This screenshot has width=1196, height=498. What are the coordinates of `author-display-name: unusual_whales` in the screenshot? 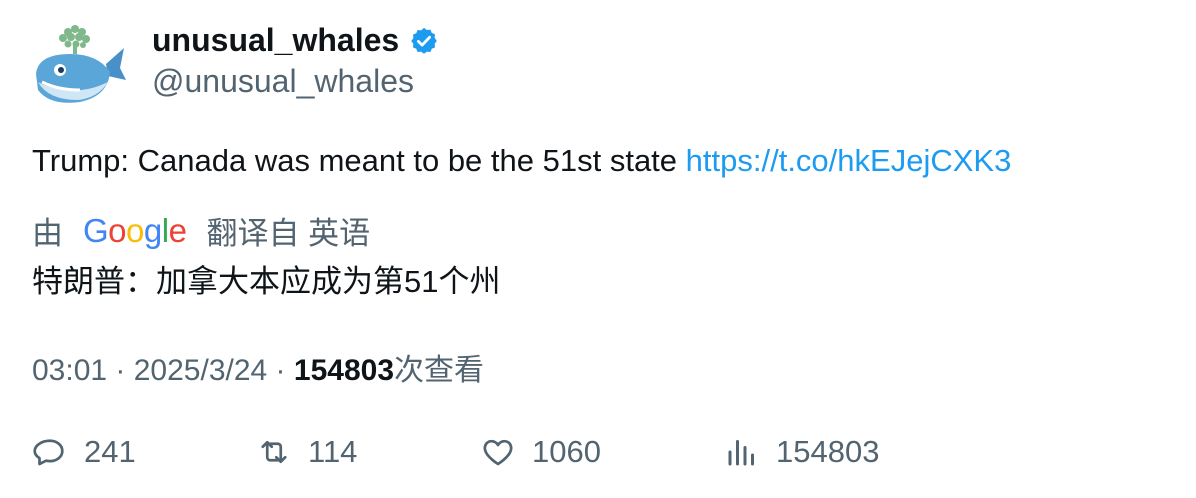 It's located at (295, 40).